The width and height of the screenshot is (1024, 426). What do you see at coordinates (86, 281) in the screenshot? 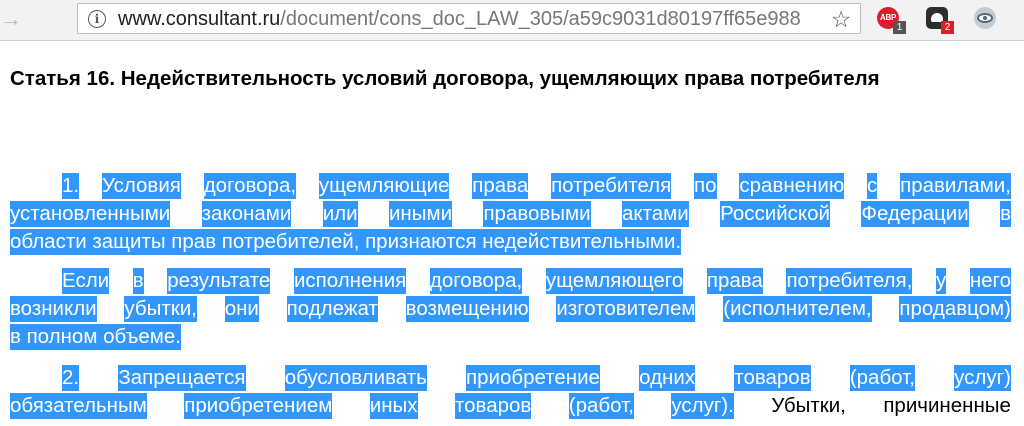
I see `word: Если` at bounding box center [86, 281].